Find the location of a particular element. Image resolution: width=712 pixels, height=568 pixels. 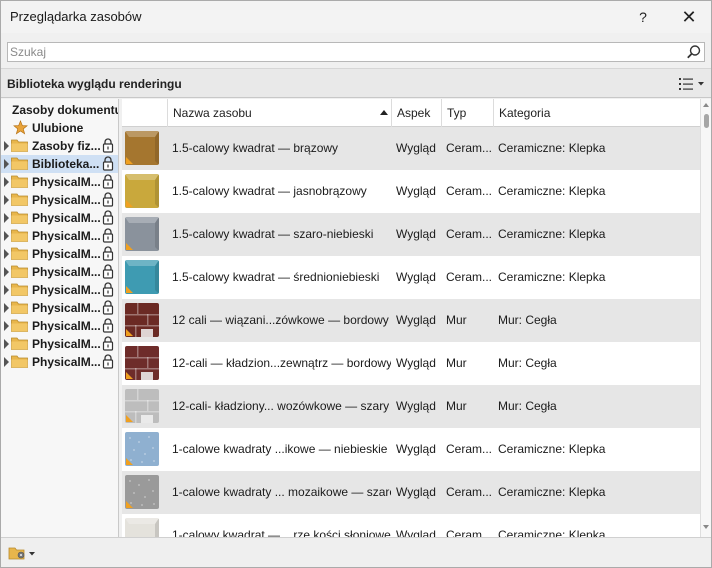

asset-name: 12-cali- kładziony... wozówkowe — szary is located at coordinates (281, 406).